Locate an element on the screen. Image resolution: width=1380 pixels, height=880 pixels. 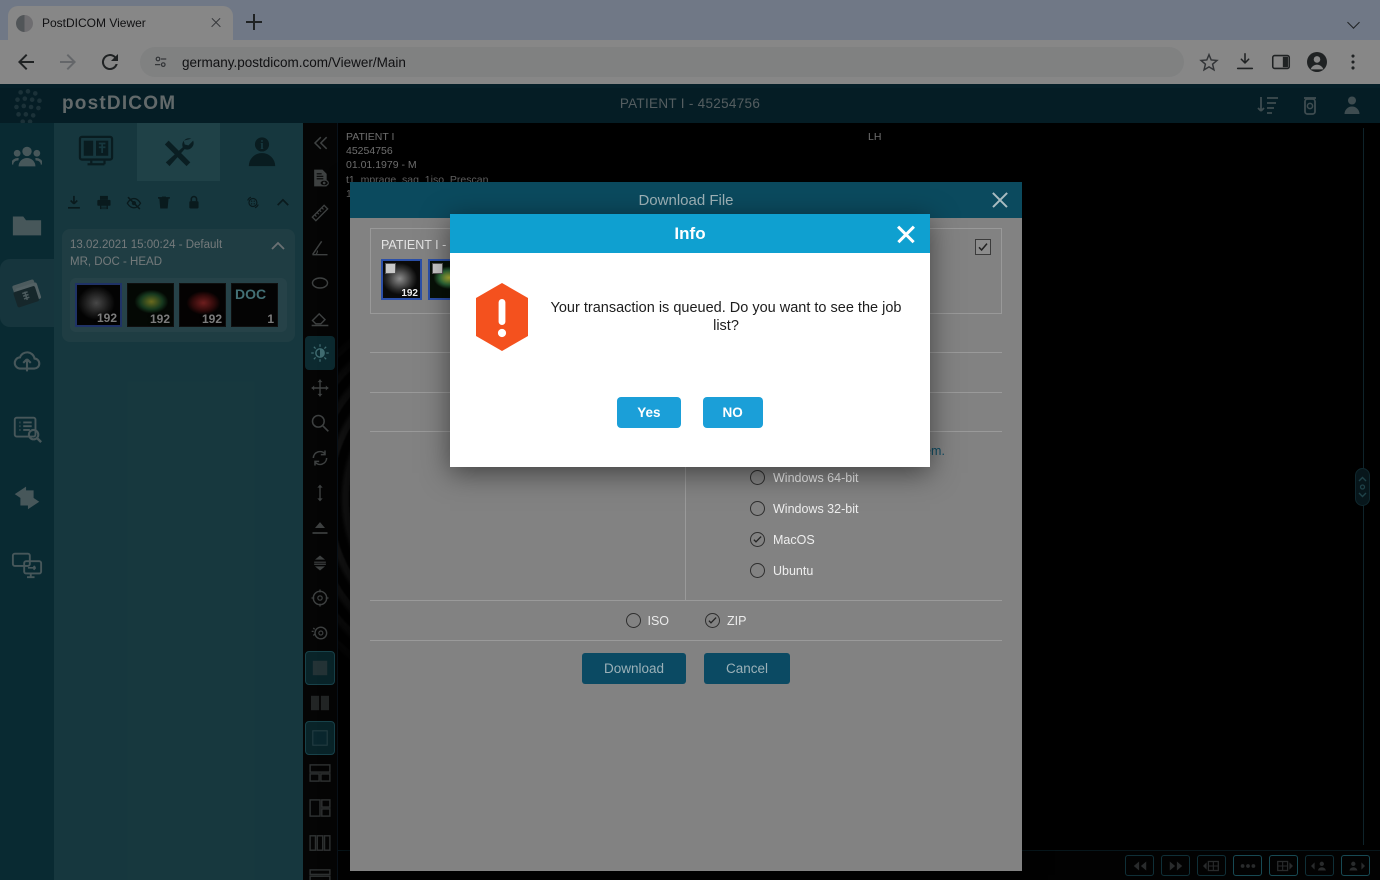
option-label: Ubuntu is located at coordinates (793, 570).